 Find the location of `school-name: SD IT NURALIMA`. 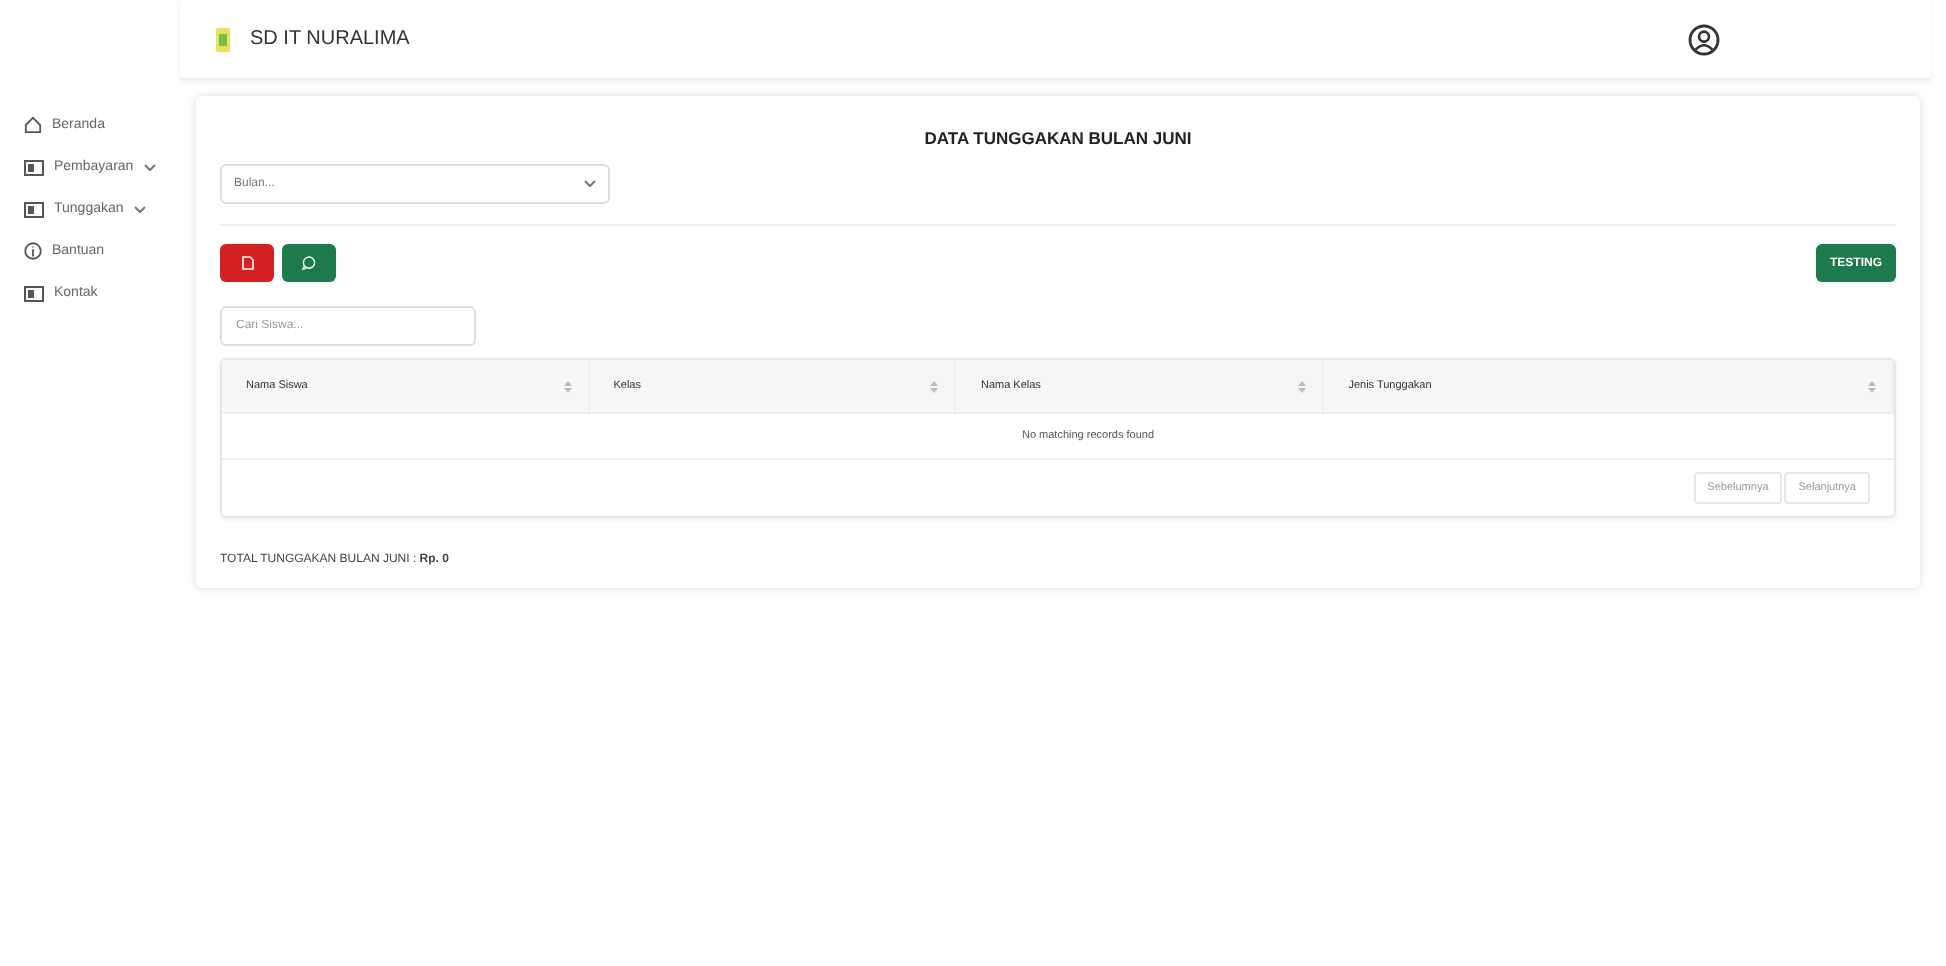

school-name: SD IT NURALIMA is located at coordinates (330, 39).